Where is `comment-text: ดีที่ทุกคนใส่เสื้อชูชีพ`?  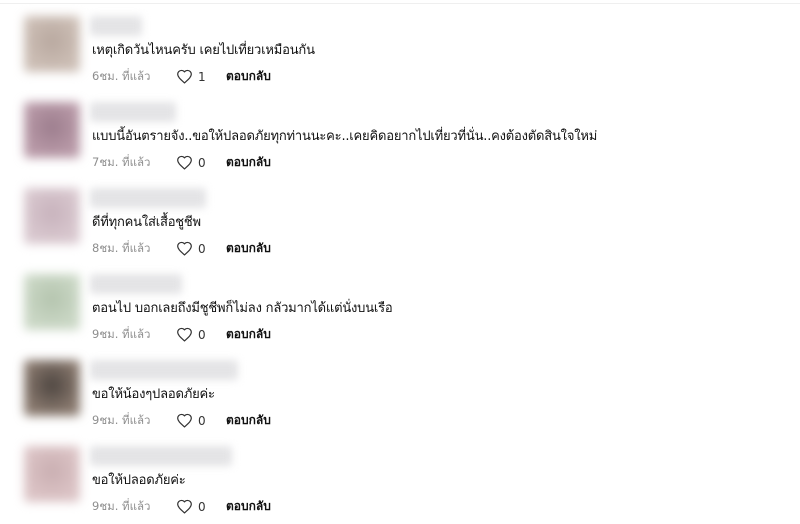 comment-text: ดีที่ทุกคนใส่เสื้อชูชีพ is located at coordinates (146, 222).